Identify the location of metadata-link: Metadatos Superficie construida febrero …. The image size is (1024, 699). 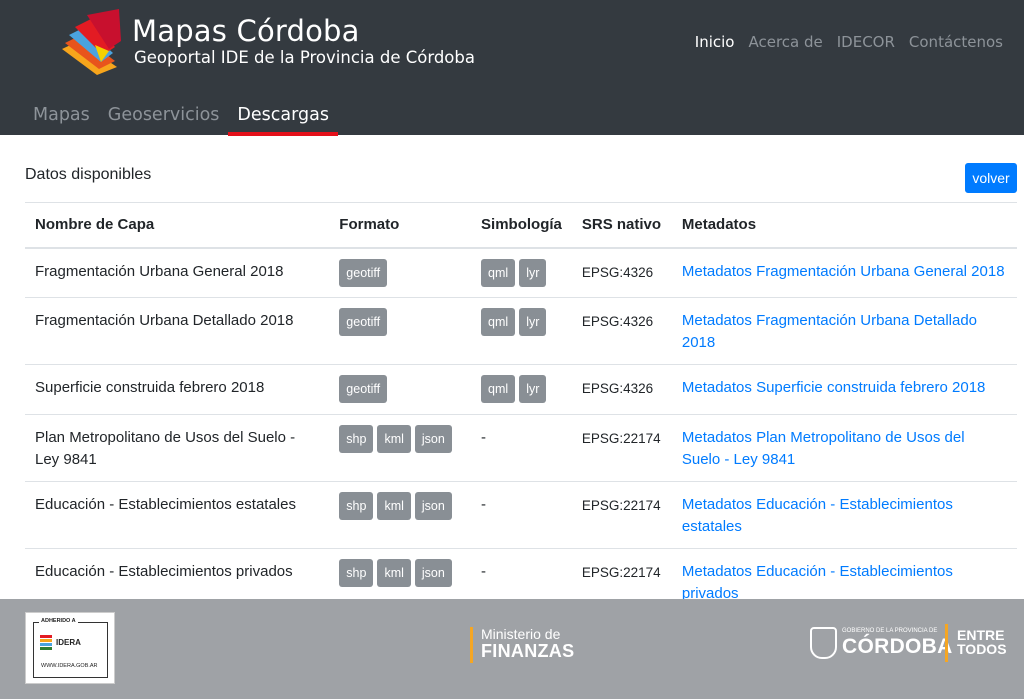
(834, 387).